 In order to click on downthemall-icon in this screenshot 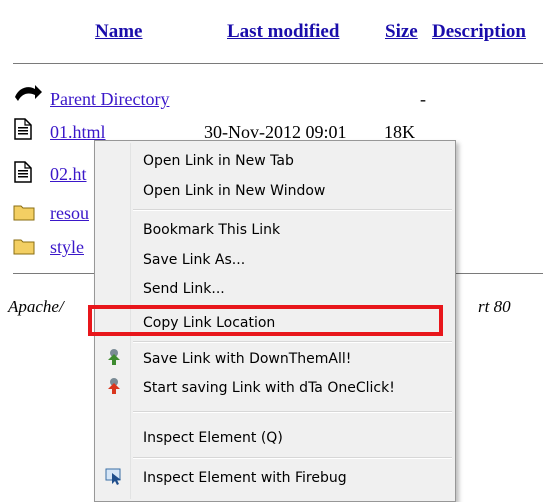, I will do `click(114, 357)`.